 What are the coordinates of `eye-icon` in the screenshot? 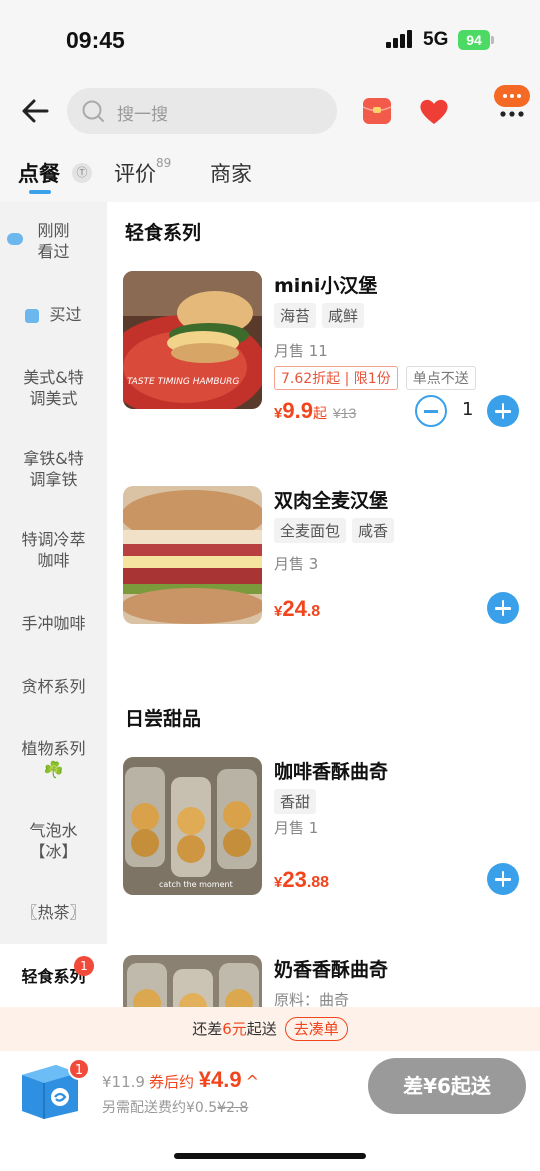 It's located at (15, 239).